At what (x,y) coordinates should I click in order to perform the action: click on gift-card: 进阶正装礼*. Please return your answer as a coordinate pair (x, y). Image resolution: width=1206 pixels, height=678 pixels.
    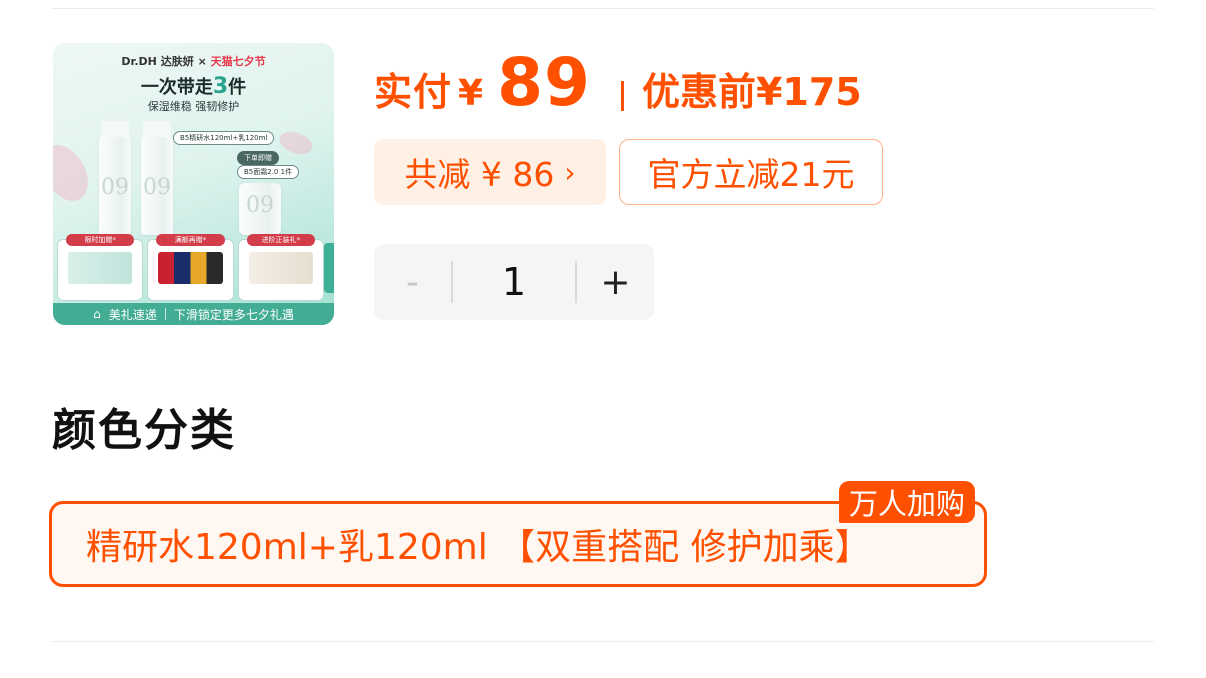
    Looking at the image, I should click on (280, 267).